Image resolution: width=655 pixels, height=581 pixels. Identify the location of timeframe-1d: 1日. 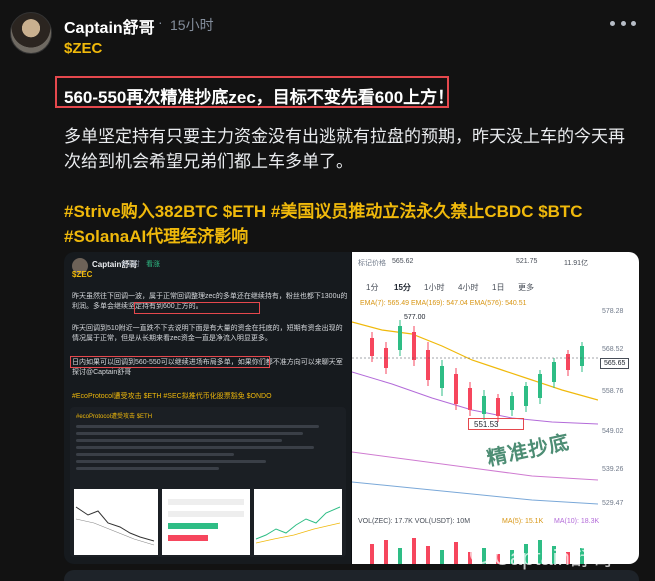
(498, 287).